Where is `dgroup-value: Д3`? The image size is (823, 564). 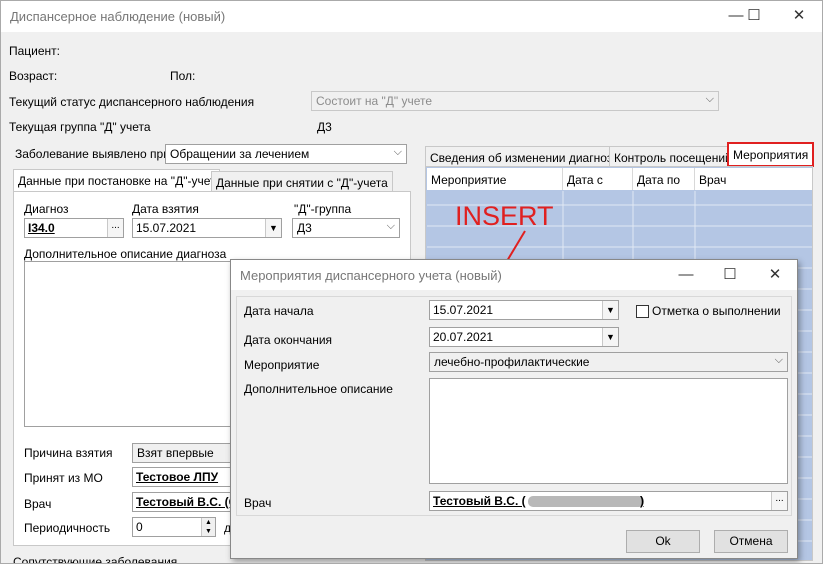 dgroup-value: Д3 is located at coordinates (304, 228).